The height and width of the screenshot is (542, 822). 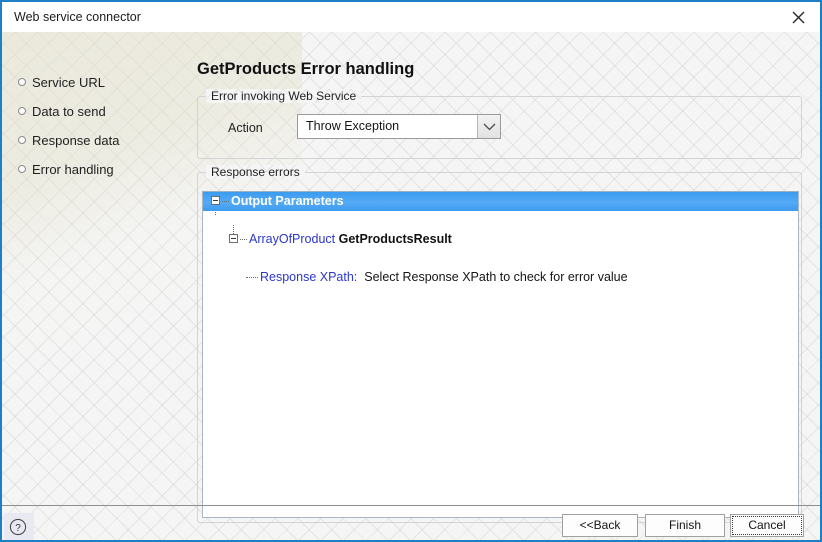 What do you see at coordinates (488, 126) in the screenshot?
I see `action-dropdown-button` at bounding box center [488, 126].